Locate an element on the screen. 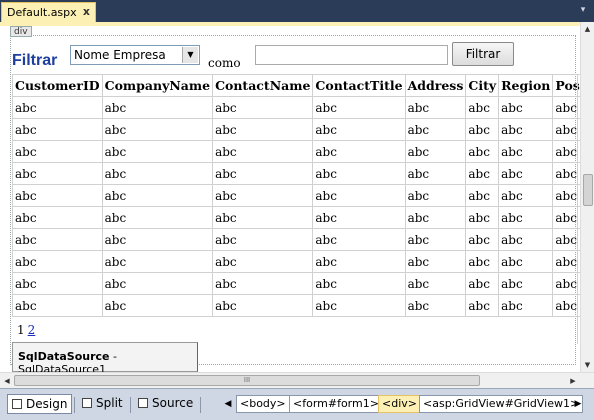  source-icon is located at coordinates (143, 403).